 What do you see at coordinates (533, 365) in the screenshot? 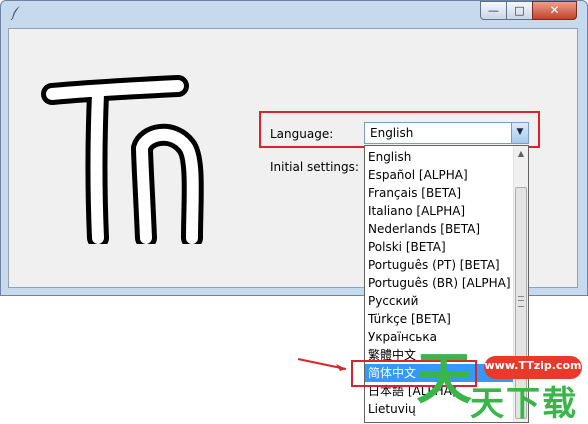
I see `watermark-url: www.TTzip.com` at bounding box center [533, 365].